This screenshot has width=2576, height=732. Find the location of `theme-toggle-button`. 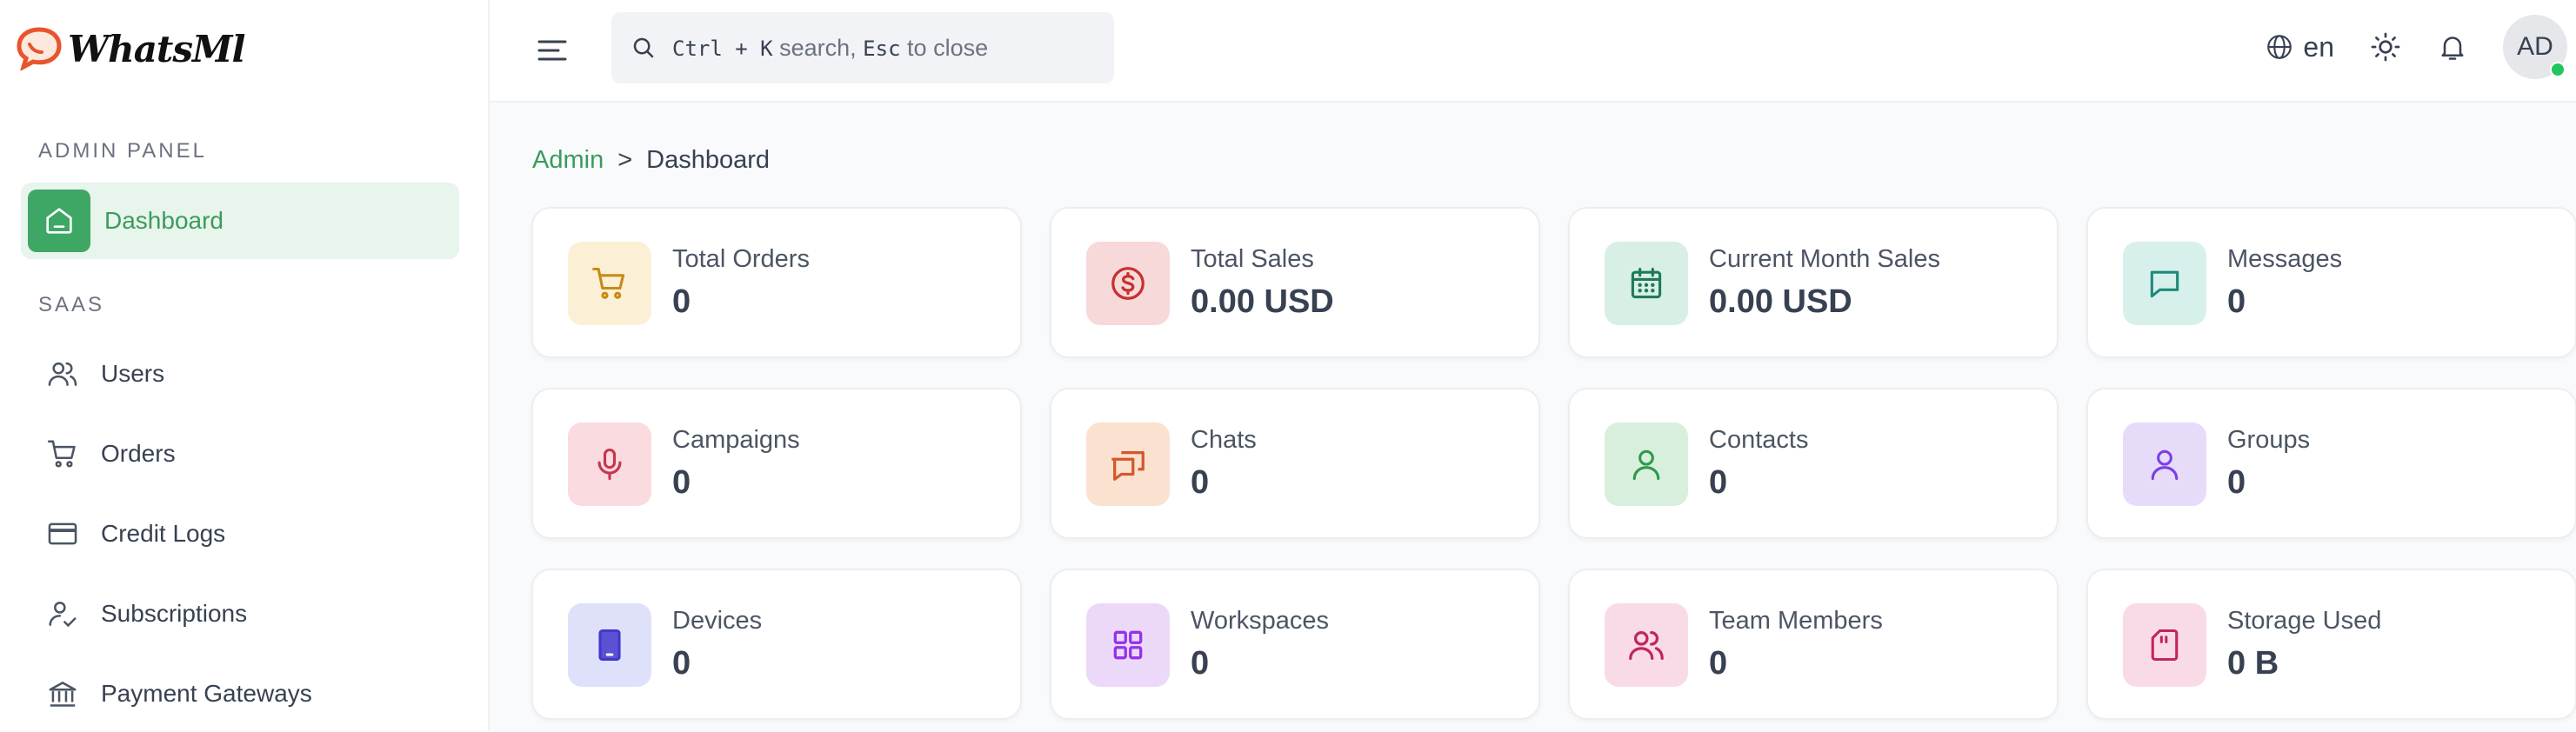

theme-toggle-button is located at coordinates (2385, 46).